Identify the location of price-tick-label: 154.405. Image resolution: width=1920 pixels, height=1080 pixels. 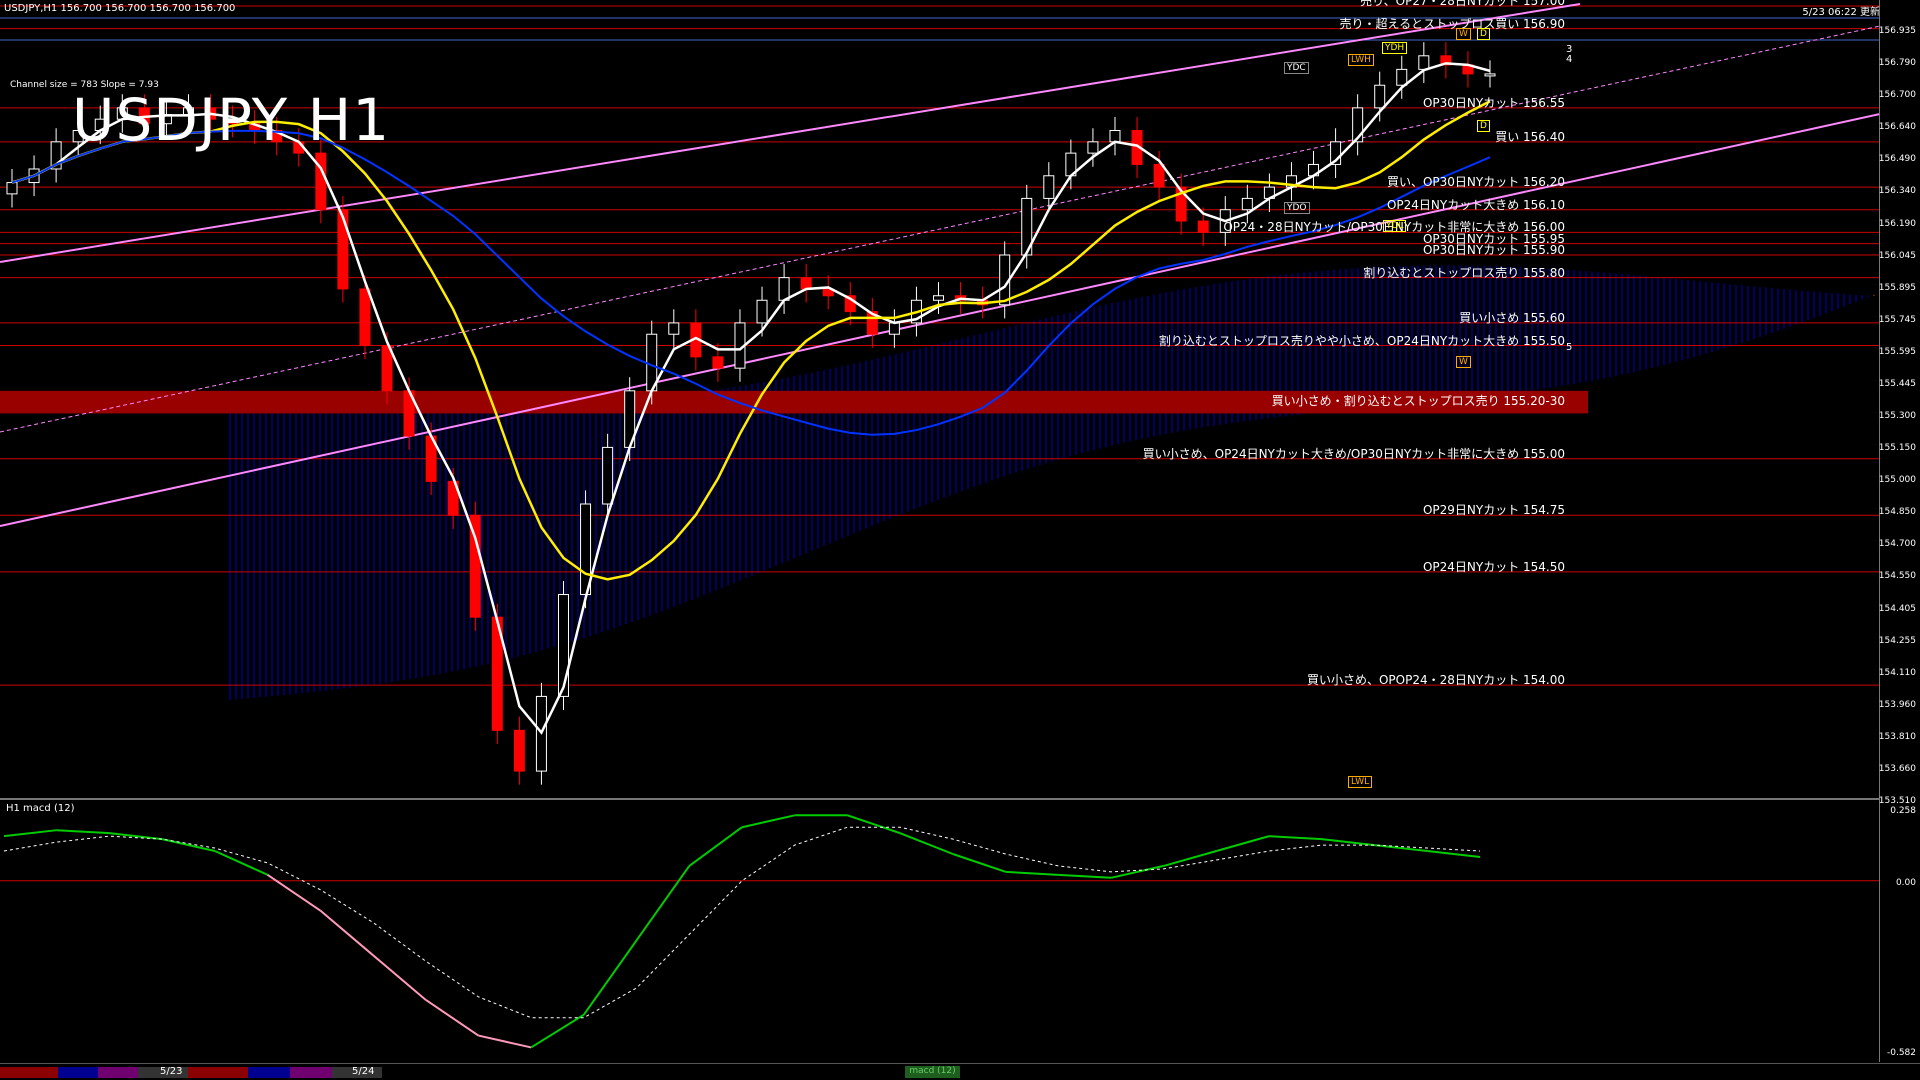
(1897, 608).